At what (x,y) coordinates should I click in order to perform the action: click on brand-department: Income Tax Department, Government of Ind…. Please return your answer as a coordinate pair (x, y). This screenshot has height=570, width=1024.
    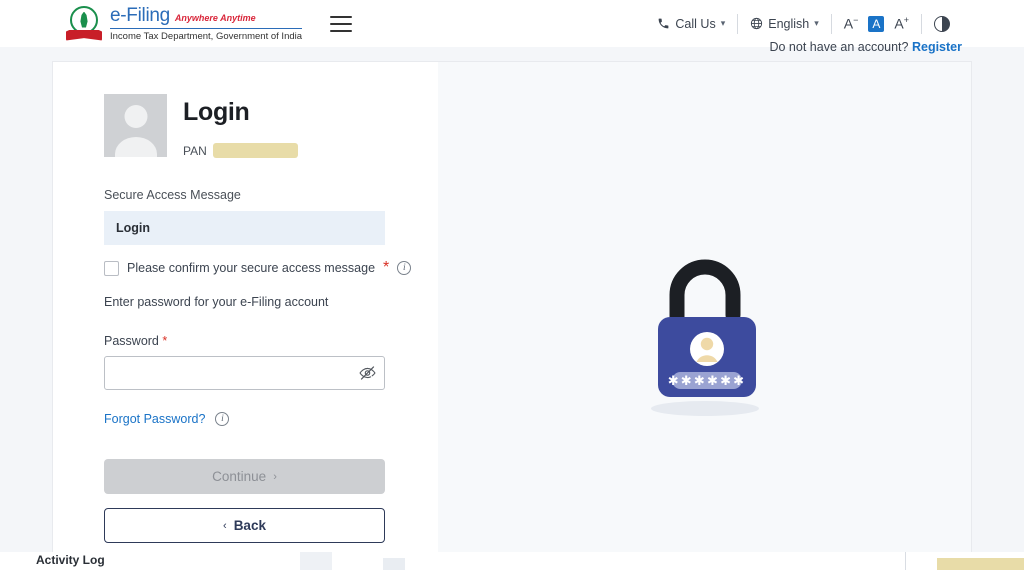
    Looking at the image, I should click on (206, 36).